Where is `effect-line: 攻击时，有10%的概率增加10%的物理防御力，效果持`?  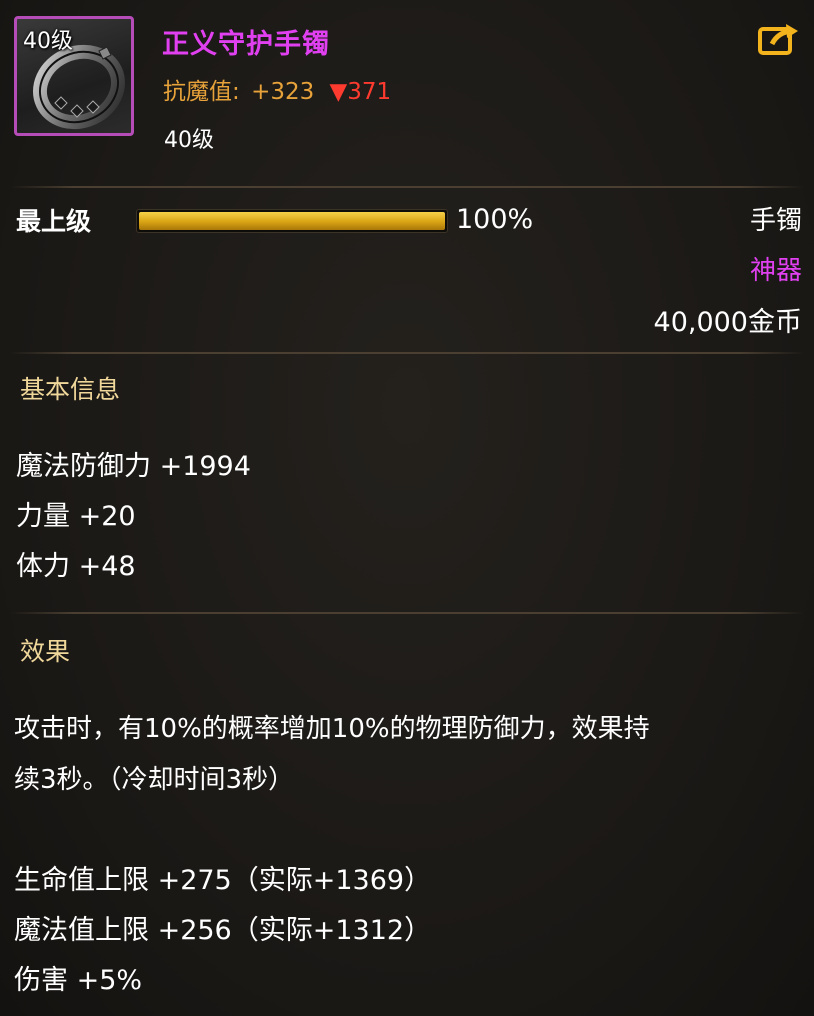
effect-line: 攻击时，有10%的概率增加10%的物理防御力，效果持 is located at coordinates (332, 729).